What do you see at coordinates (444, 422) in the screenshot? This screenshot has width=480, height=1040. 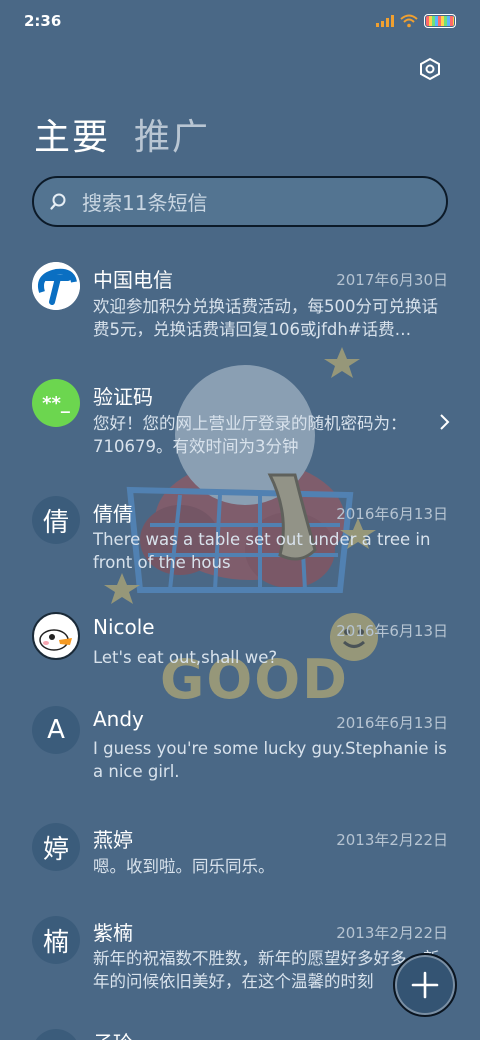 I see `chevron-right-icon` at bounding box center [444, 422].